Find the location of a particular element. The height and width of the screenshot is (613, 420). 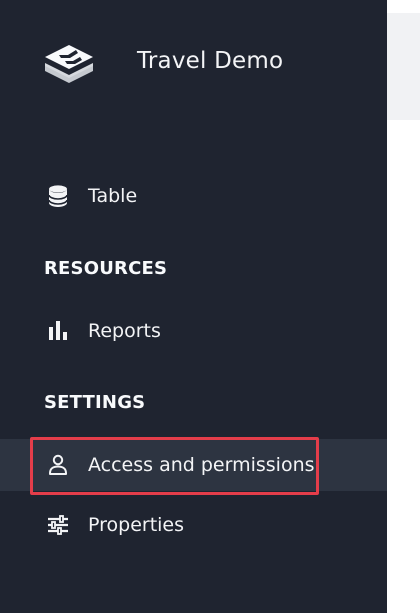

top-header-strip is located at coordinates (403, 6).